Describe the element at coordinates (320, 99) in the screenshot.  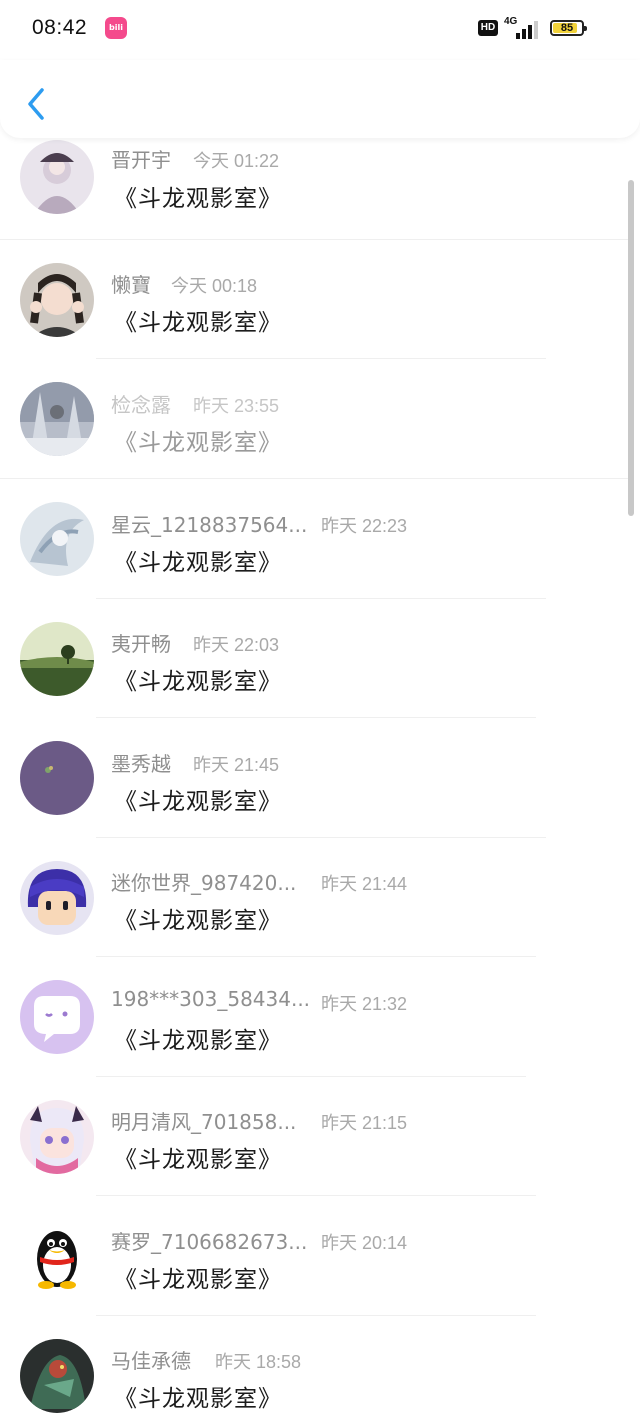
I see `top-nav-bar` at that location.